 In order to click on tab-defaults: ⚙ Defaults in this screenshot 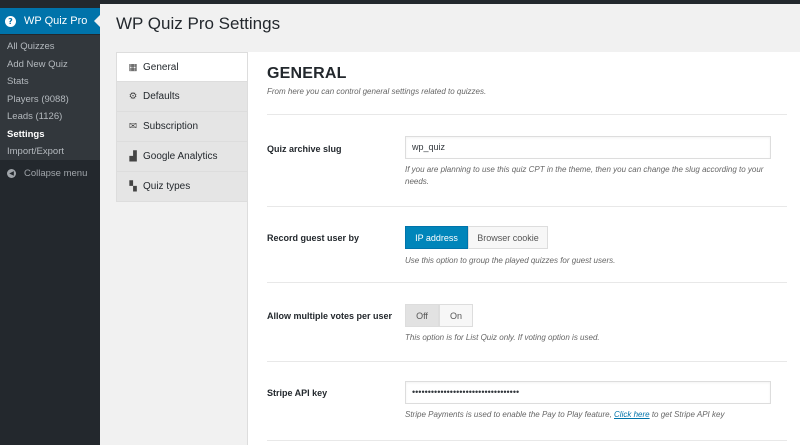, I will do `click(182, 97)`.